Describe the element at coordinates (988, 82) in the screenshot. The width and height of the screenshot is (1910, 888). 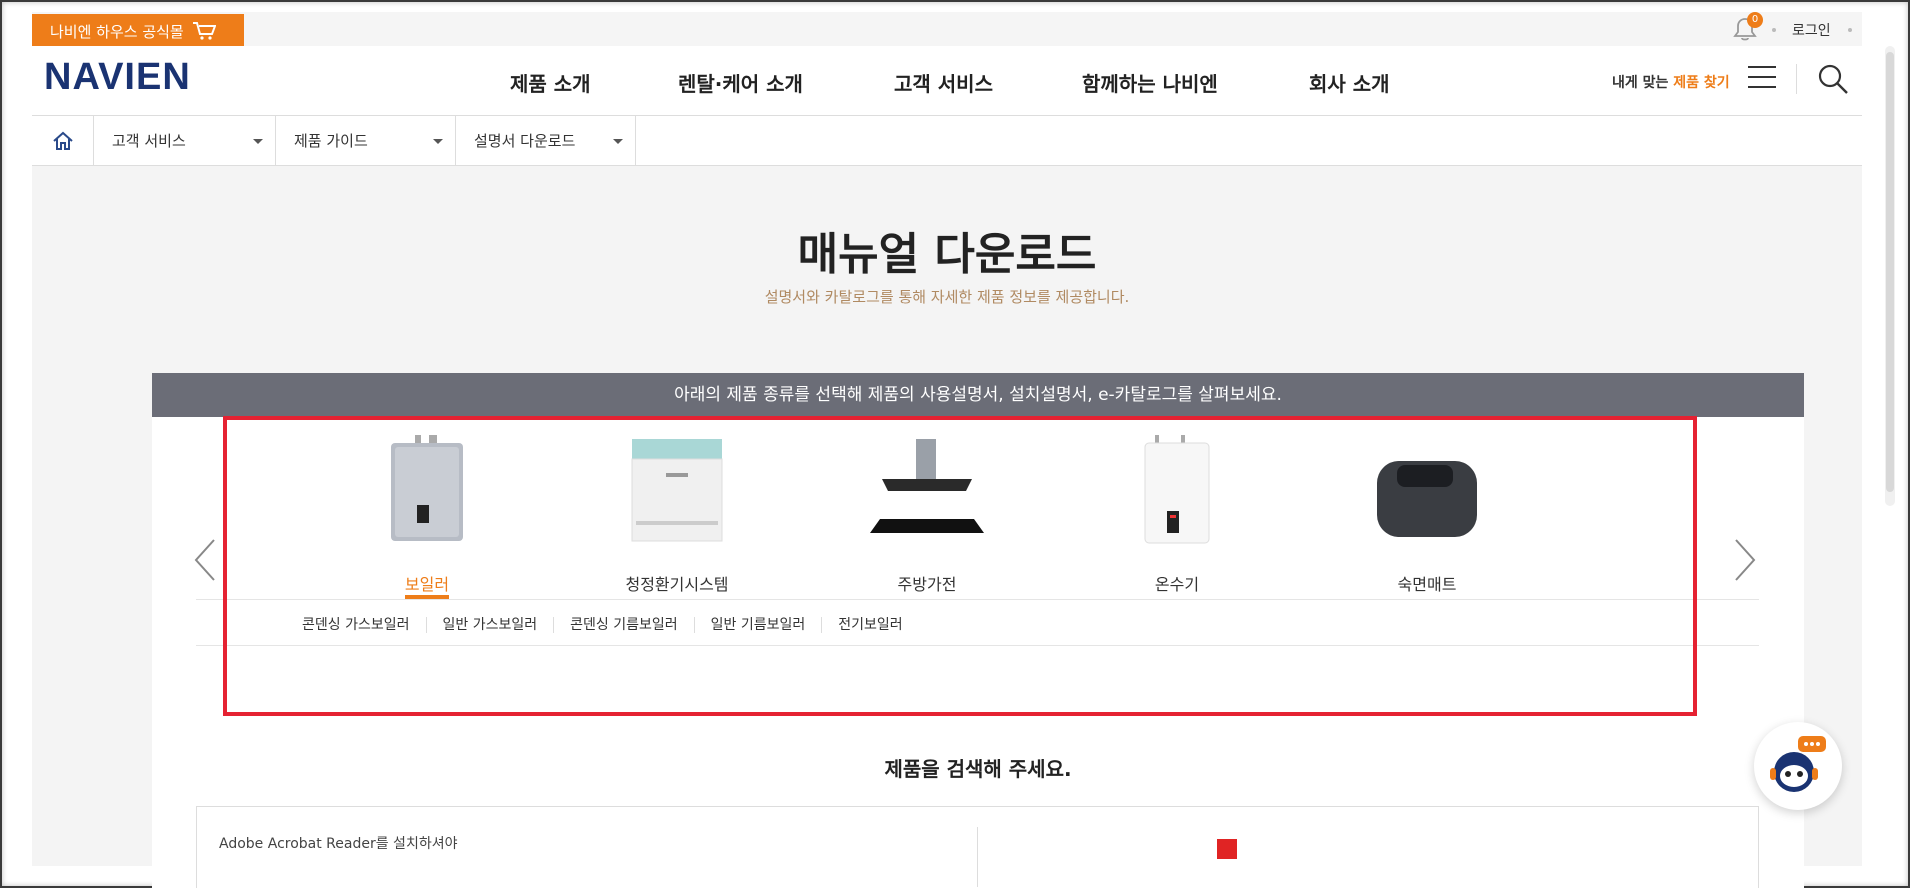
I see `nav-customer-service: 고객 서비스` at that location.